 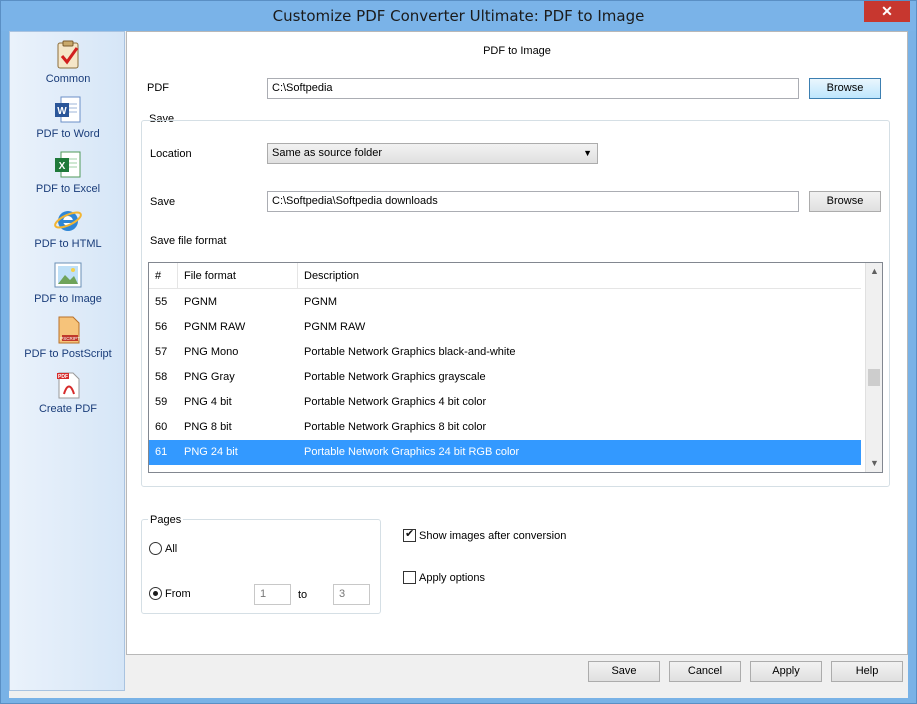 I want to click on scrollbar-thumb, so click(x=874, y=377).